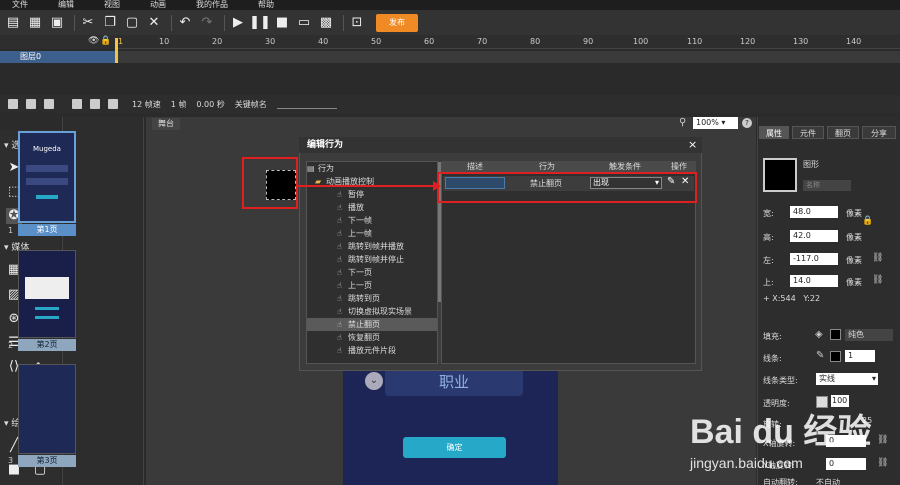 Image resolution: width=900 pixels, height=485 pixels. I want to click on ruler-tick: 100, so click(641, 41).